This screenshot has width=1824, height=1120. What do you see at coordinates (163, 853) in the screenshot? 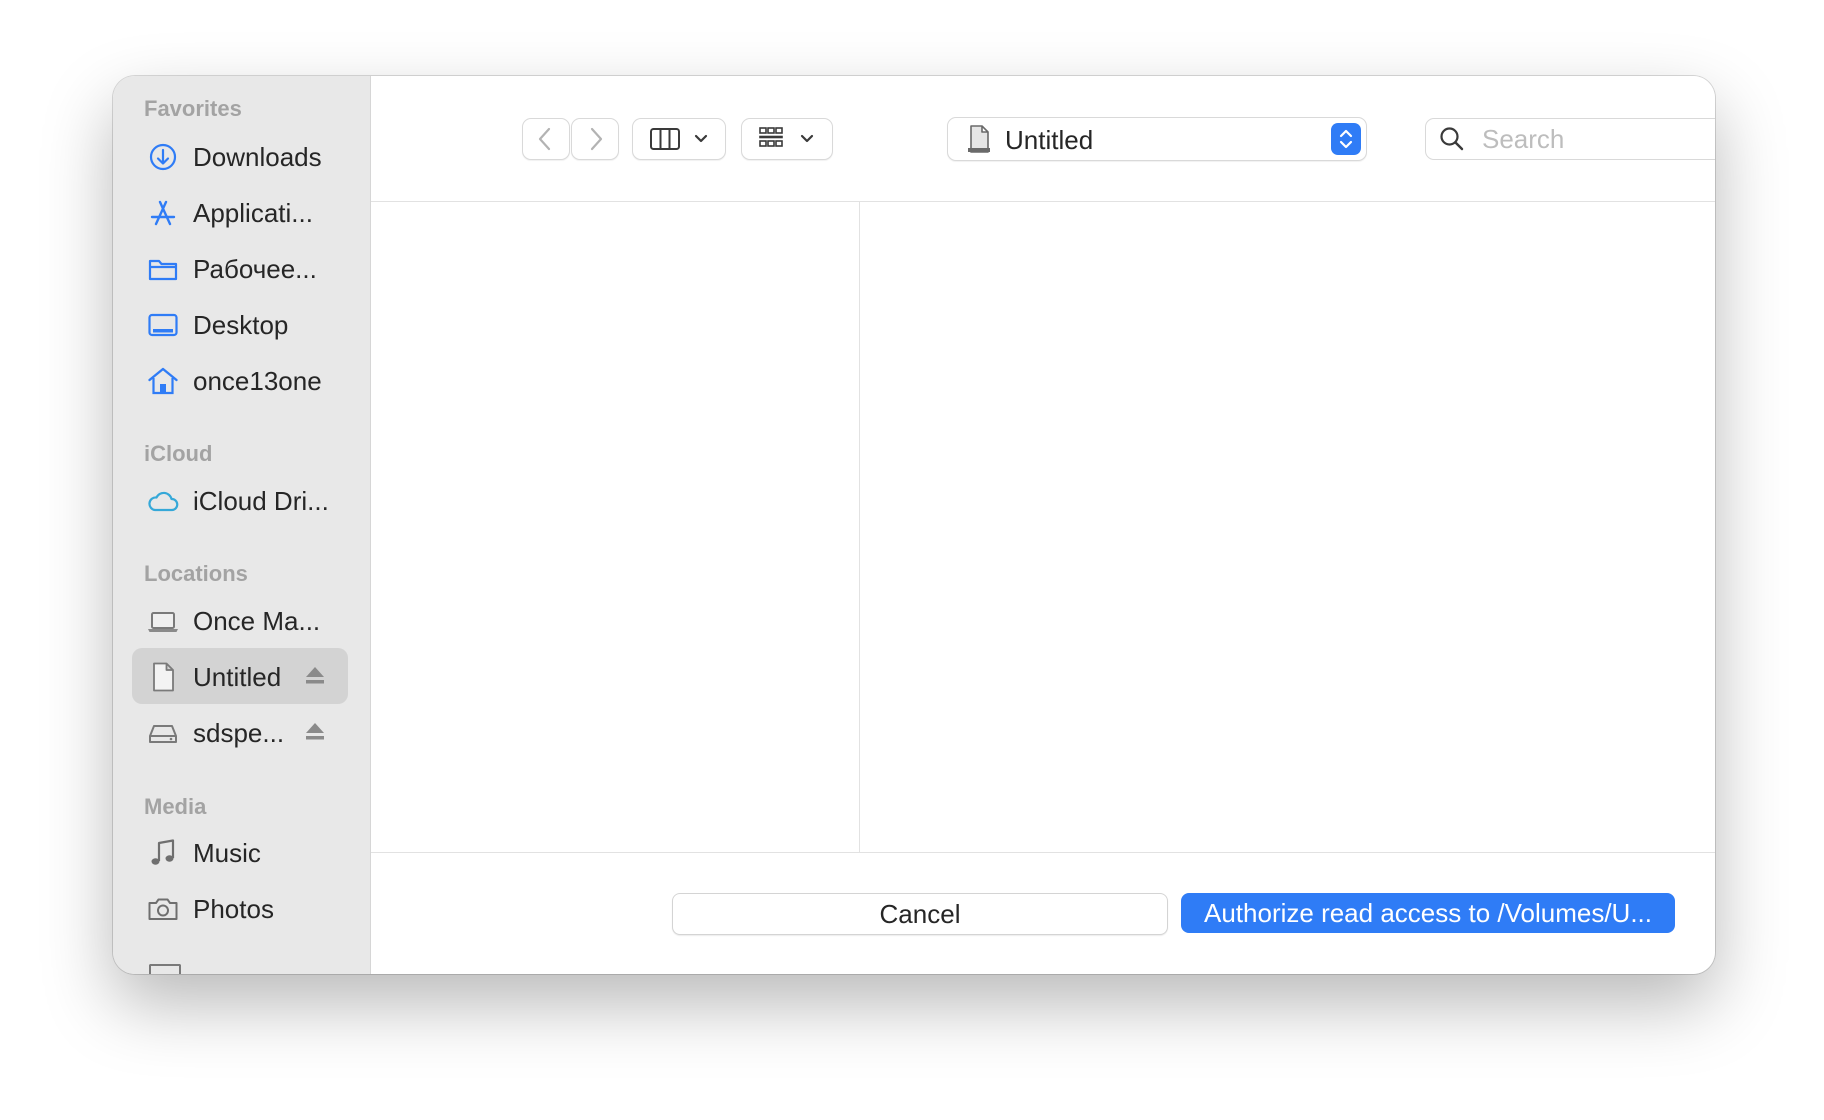
I see `music-note-icon` at bounding box center [163, 853].